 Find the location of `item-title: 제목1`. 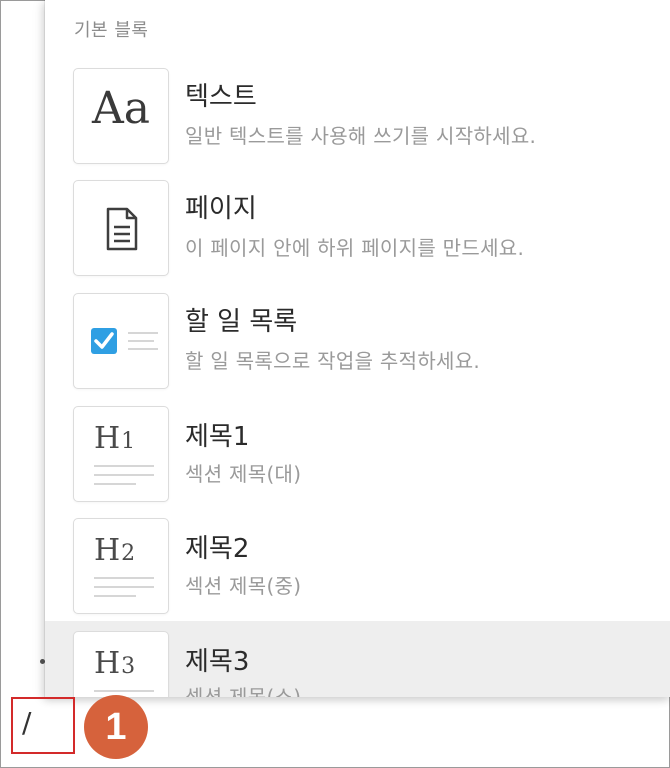

item-title: 제목1 is located at coordinates (217, 437).